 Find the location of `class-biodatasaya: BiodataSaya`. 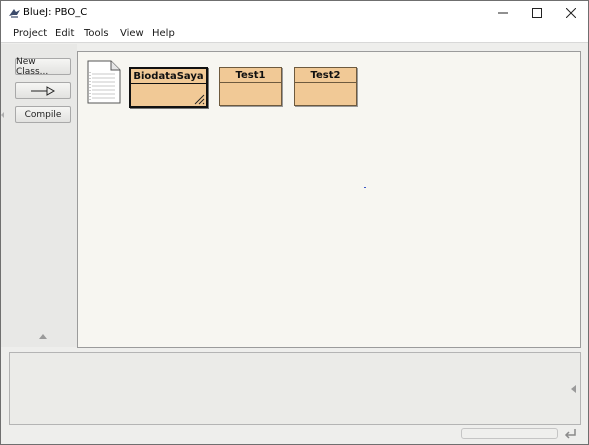

class-biodatasaya: BiodataSaya is located at coordinates (168, 87).